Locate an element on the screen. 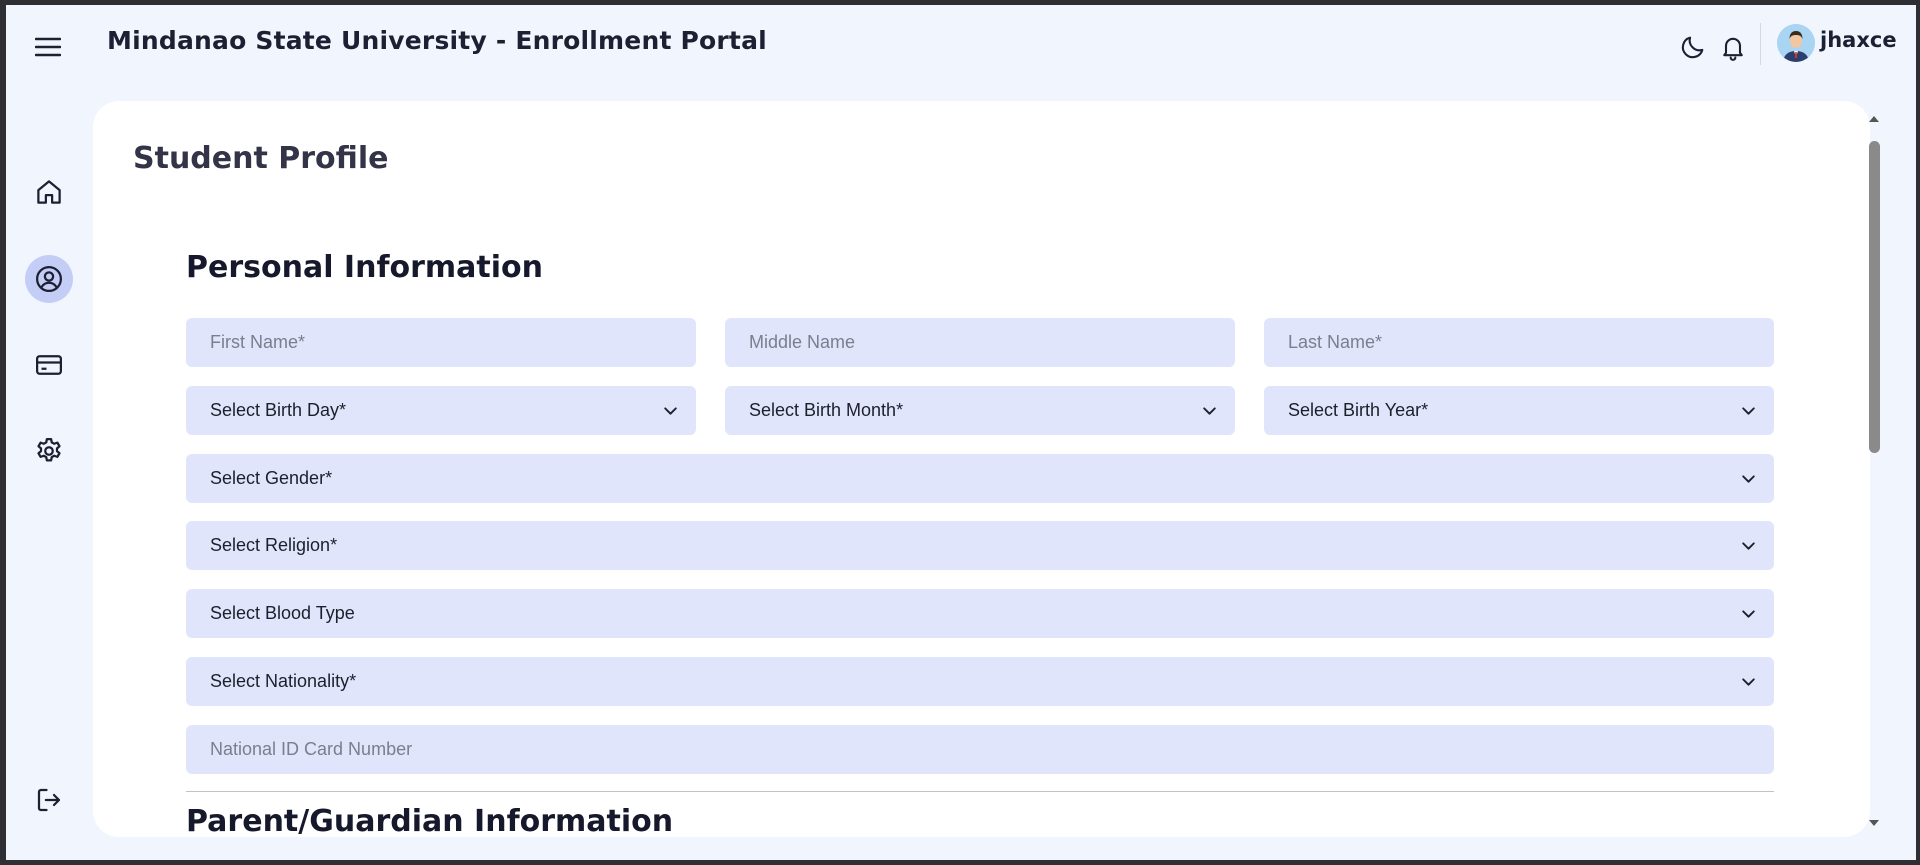  gender-select: Select Gender* is located at coordinates (980, 478).